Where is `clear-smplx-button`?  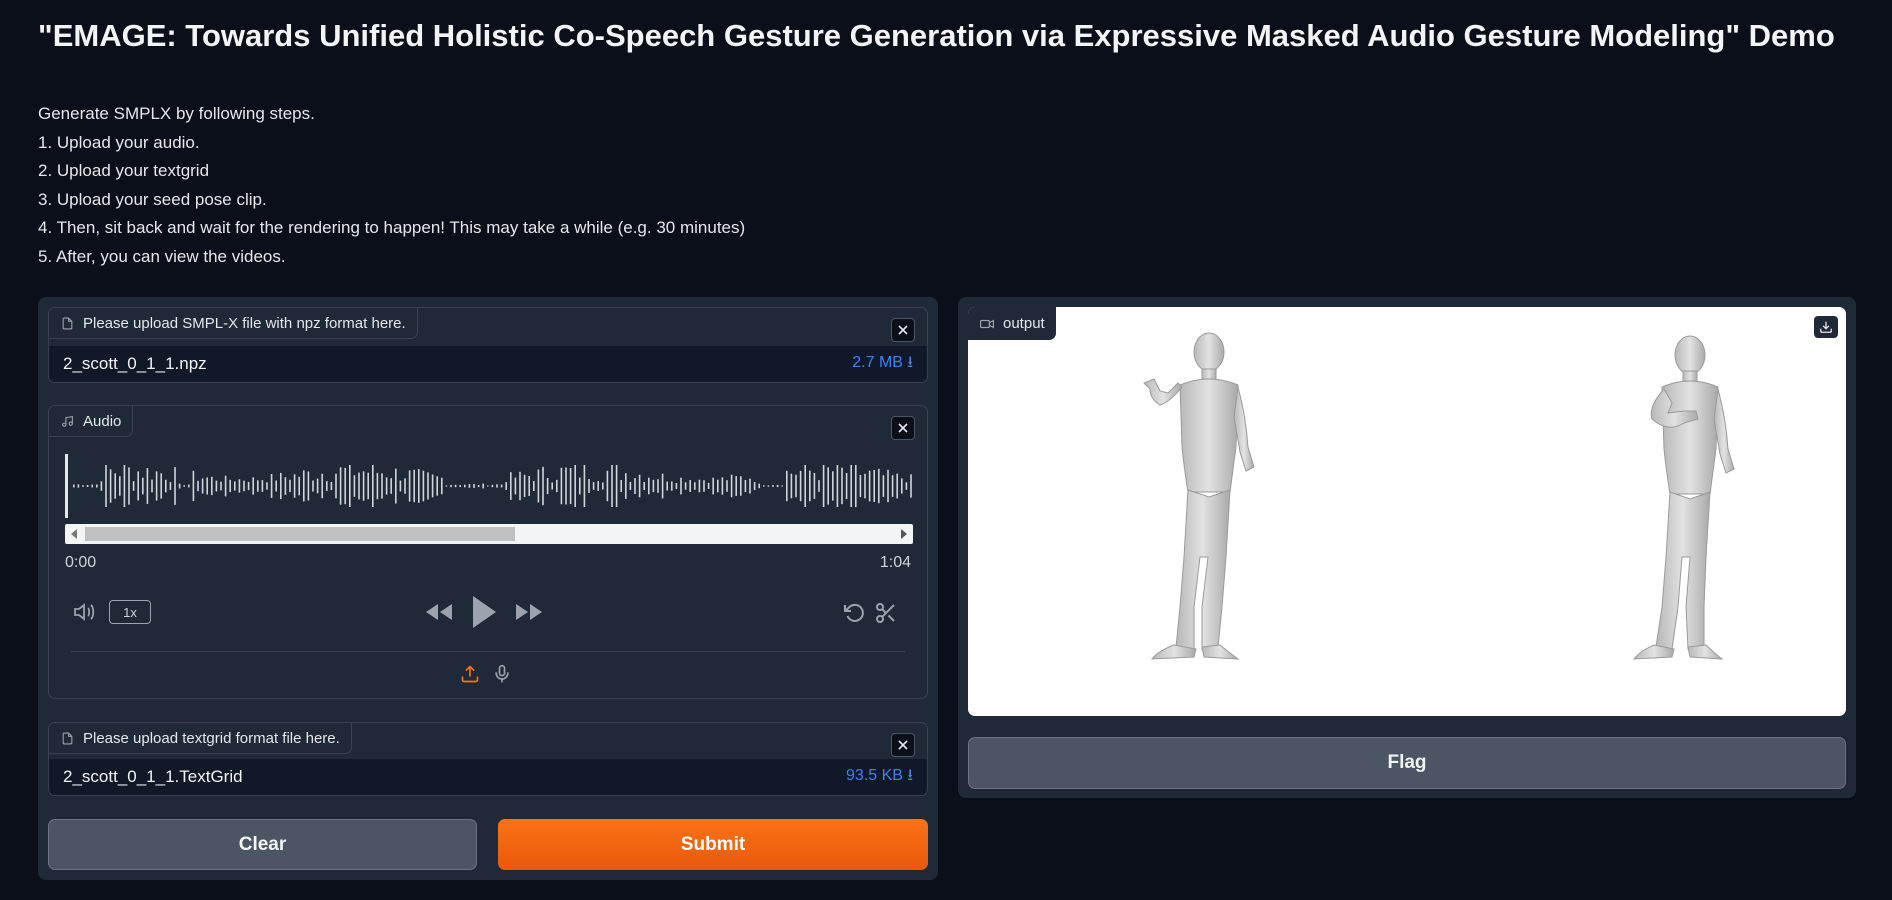 clear-smplx-button is located at coordinates (903, 330).